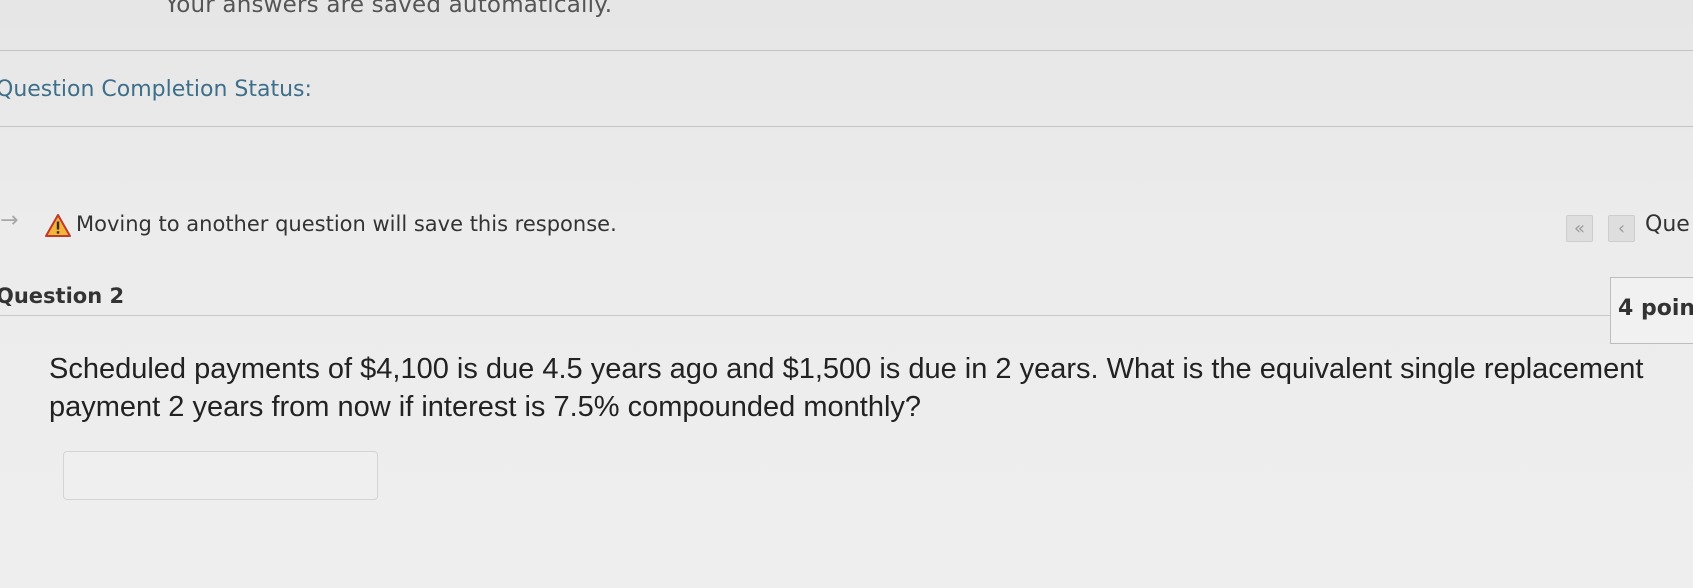 The width and height of the screenshot is (1693, 588). What do you see at coordinates (9, 220) in the screenshot?
I see `arrow-right-icon: →` at bounding box center [9, 220].